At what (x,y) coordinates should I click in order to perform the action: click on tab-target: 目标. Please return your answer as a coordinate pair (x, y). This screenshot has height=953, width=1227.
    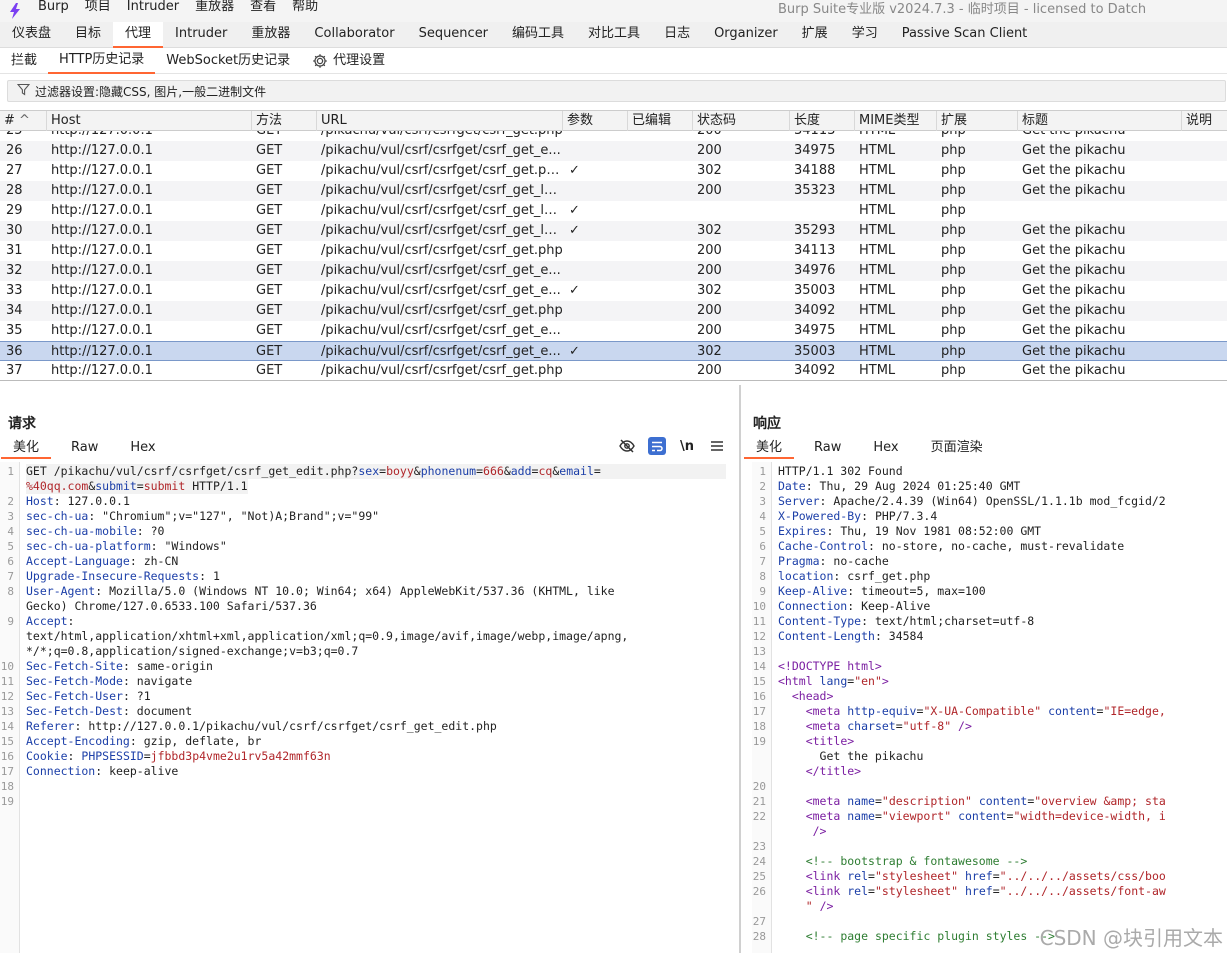
    Looking at the image, I should click on (88, 35).